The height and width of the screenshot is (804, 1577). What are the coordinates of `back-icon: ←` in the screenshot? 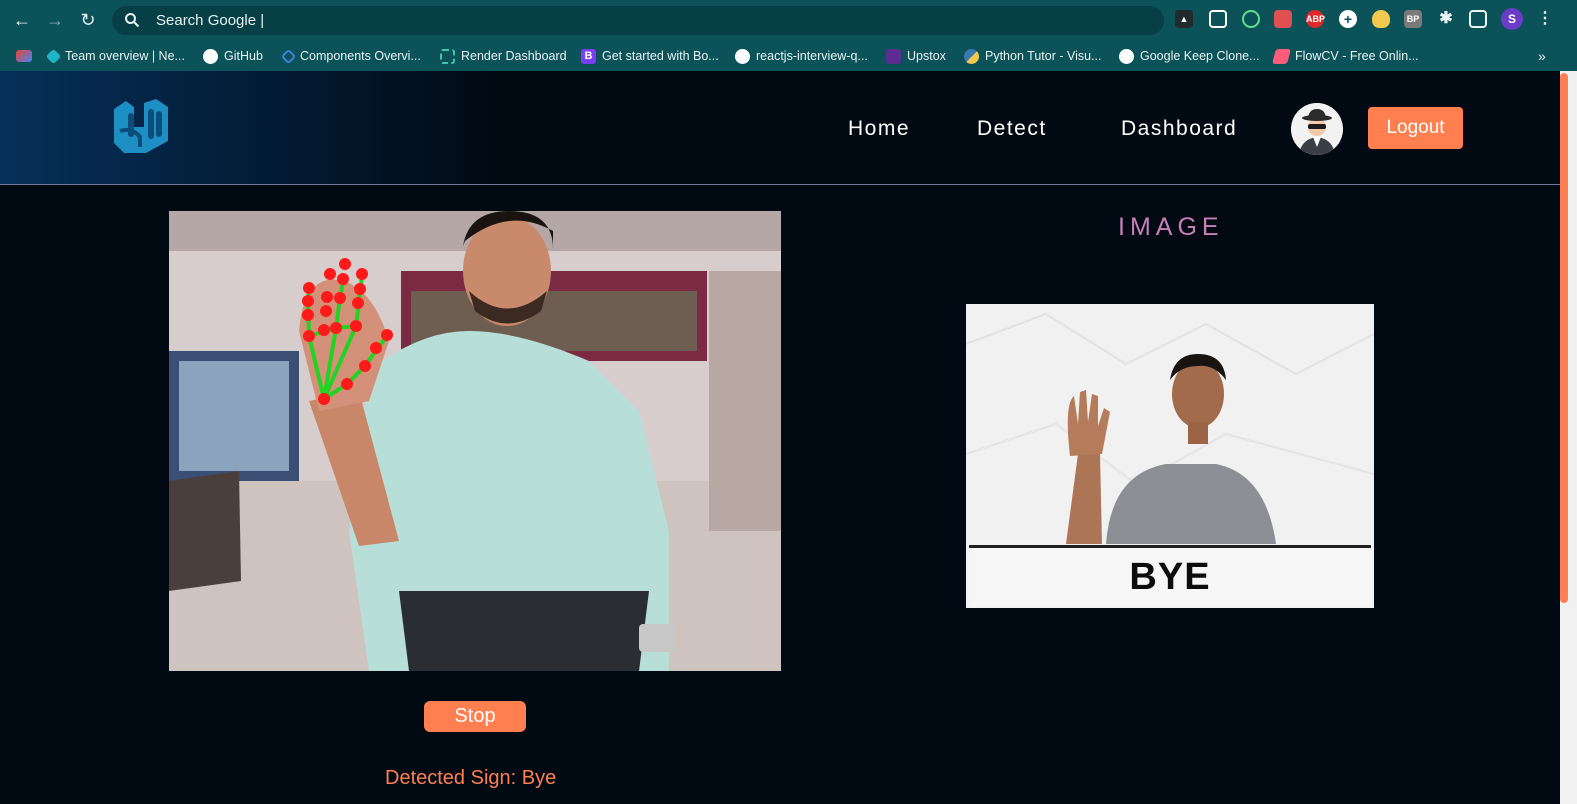 It's located at (22, 20).